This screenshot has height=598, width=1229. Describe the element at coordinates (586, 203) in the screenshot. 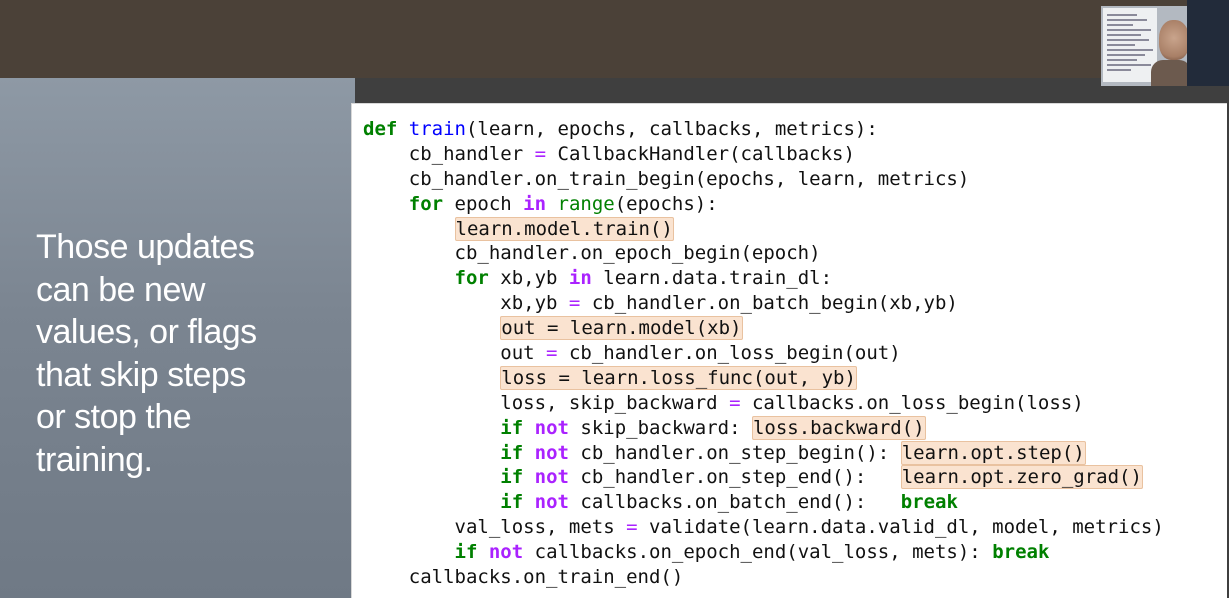

I see `code-token: range` at that location.